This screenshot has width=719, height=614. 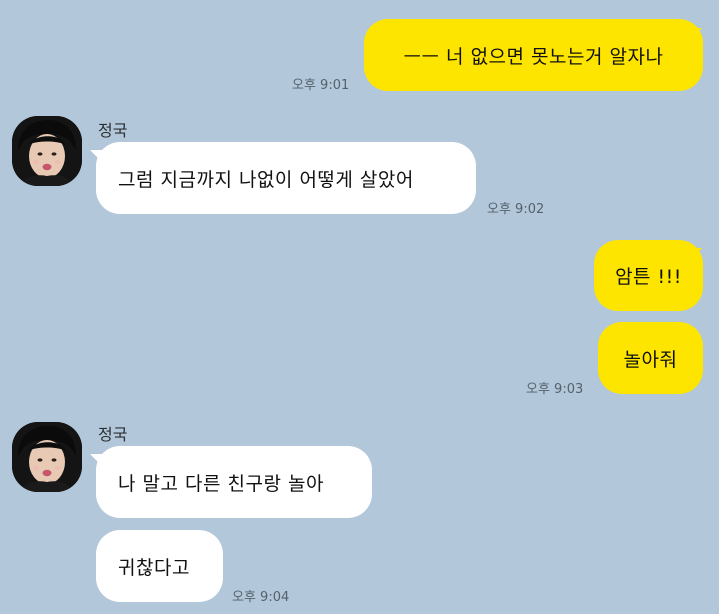 What do you see at coordinates (261, 597) in the screenshot?
I see `message-time: 오후 9:04` at bounding box center [261, 597].